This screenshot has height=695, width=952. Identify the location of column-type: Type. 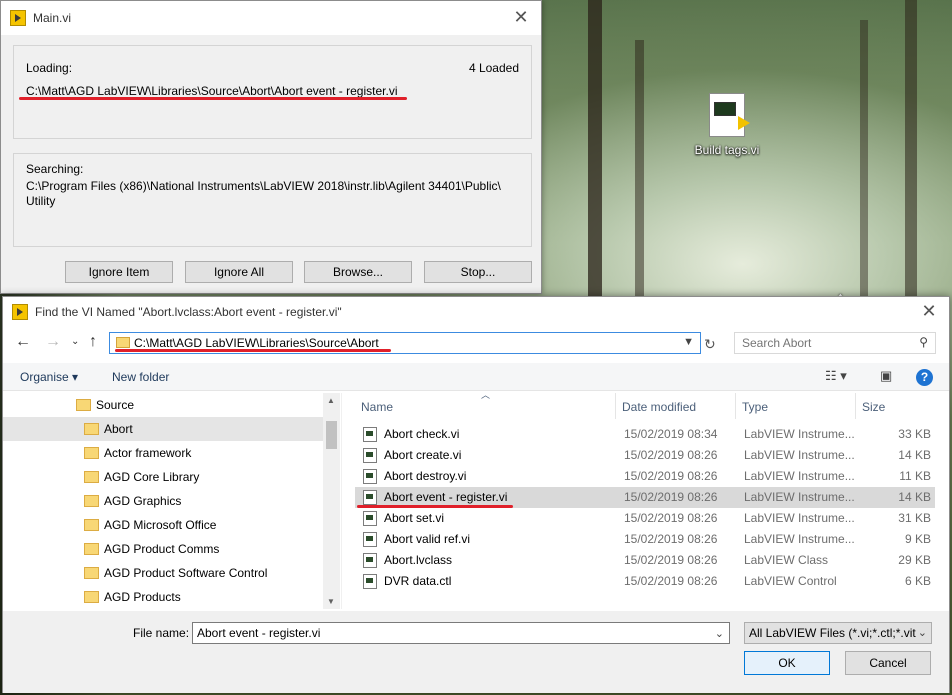
(755, 407).